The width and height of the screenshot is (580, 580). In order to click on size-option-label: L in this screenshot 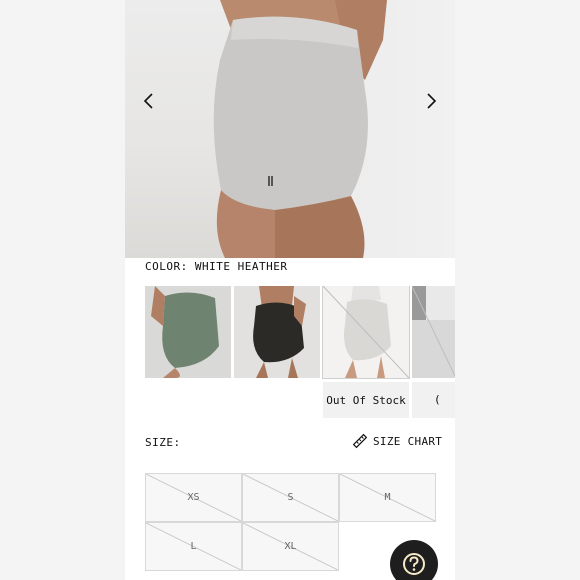, I will do `click(193, 546)`.